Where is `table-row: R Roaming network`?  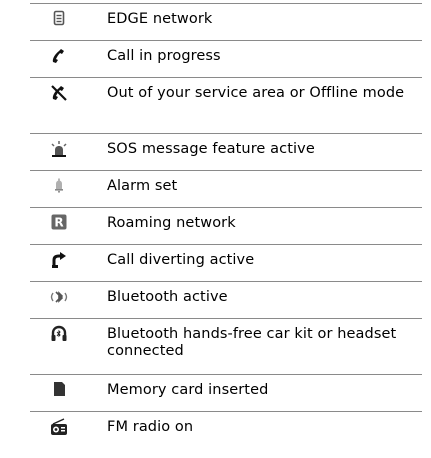 table-row: R Roaming network is located at coordinates (226, 226).